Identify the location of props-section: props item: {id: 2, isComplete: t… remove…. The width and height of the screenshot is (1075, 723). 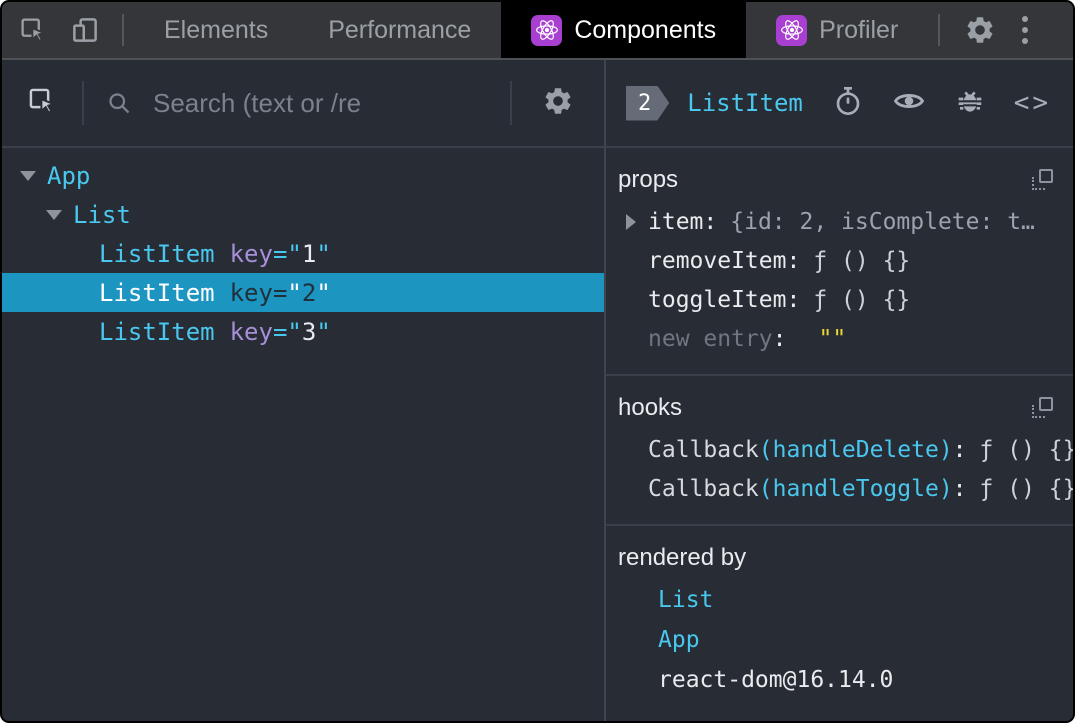
(839, 262).